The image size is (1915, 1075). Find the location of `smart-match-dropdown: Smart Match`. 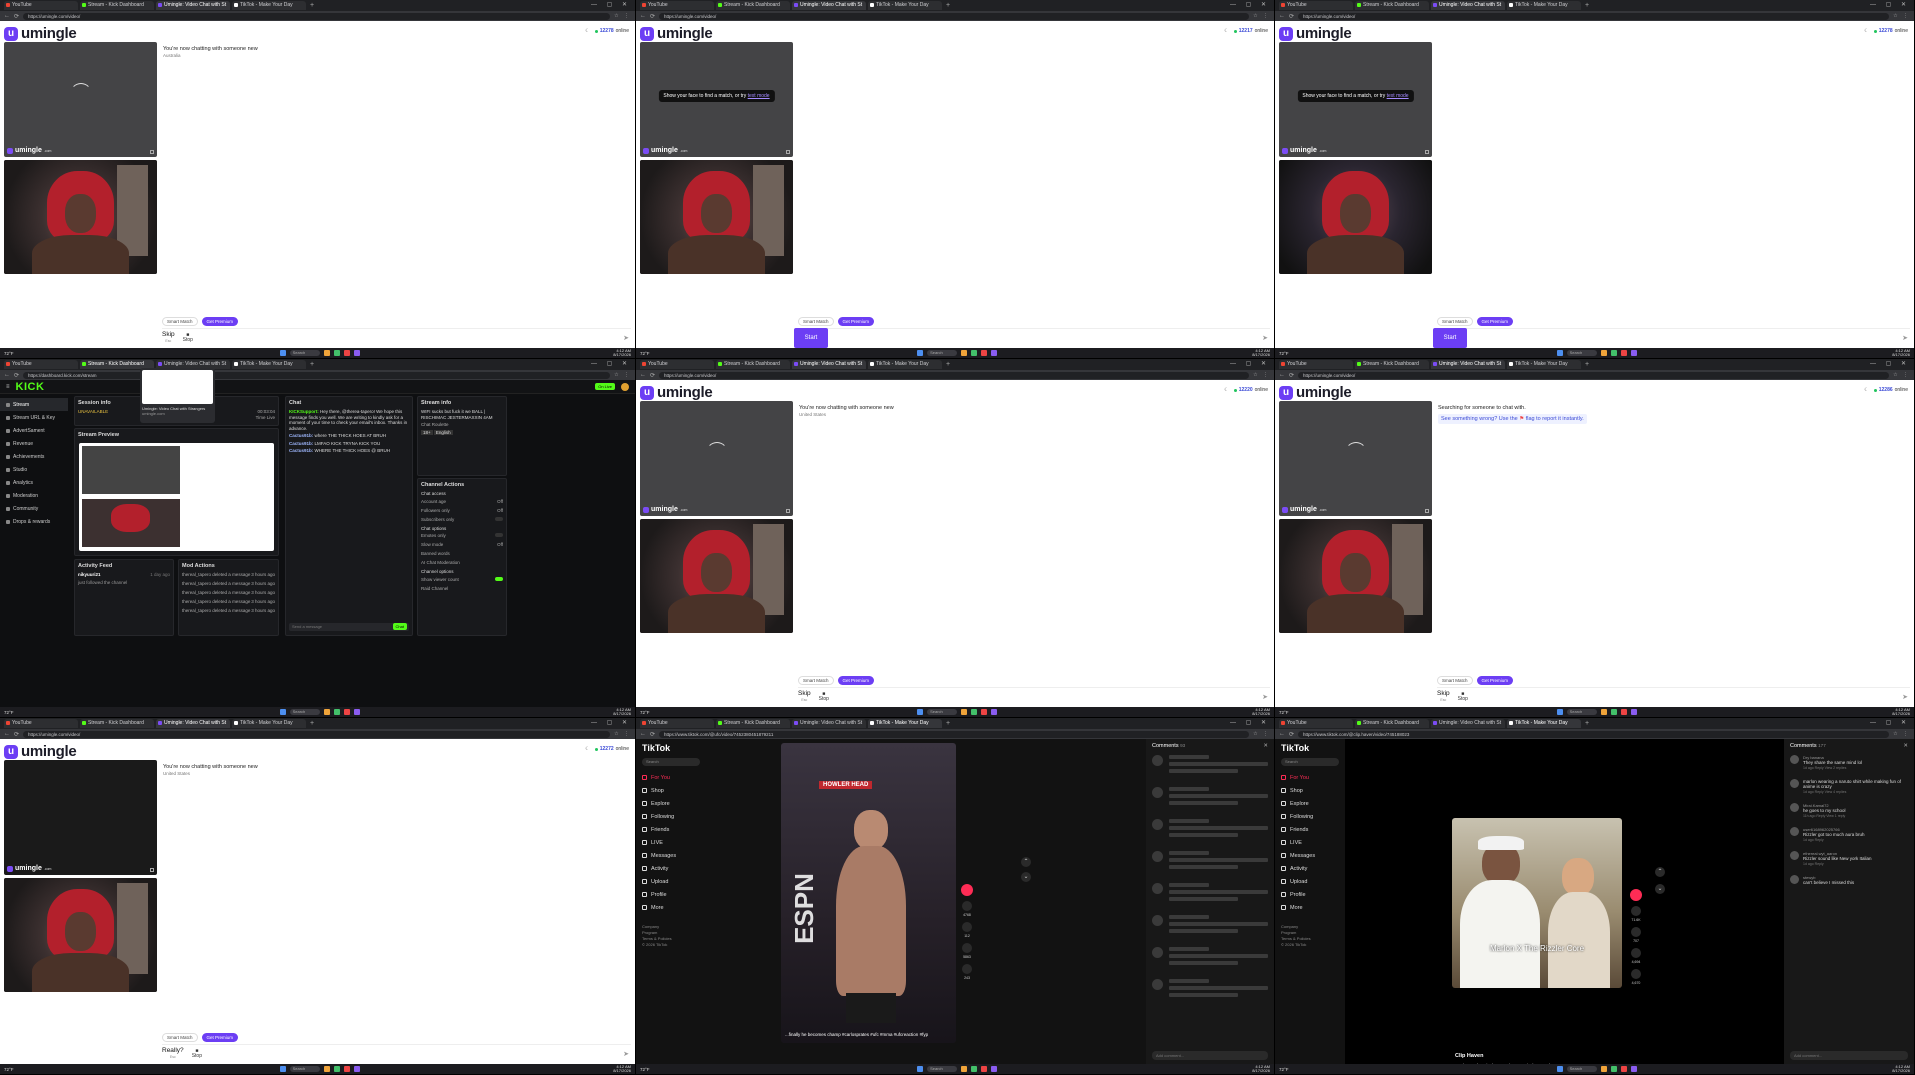

smart-match-dropdown: Smart Match is located at coordinates (816, 680).